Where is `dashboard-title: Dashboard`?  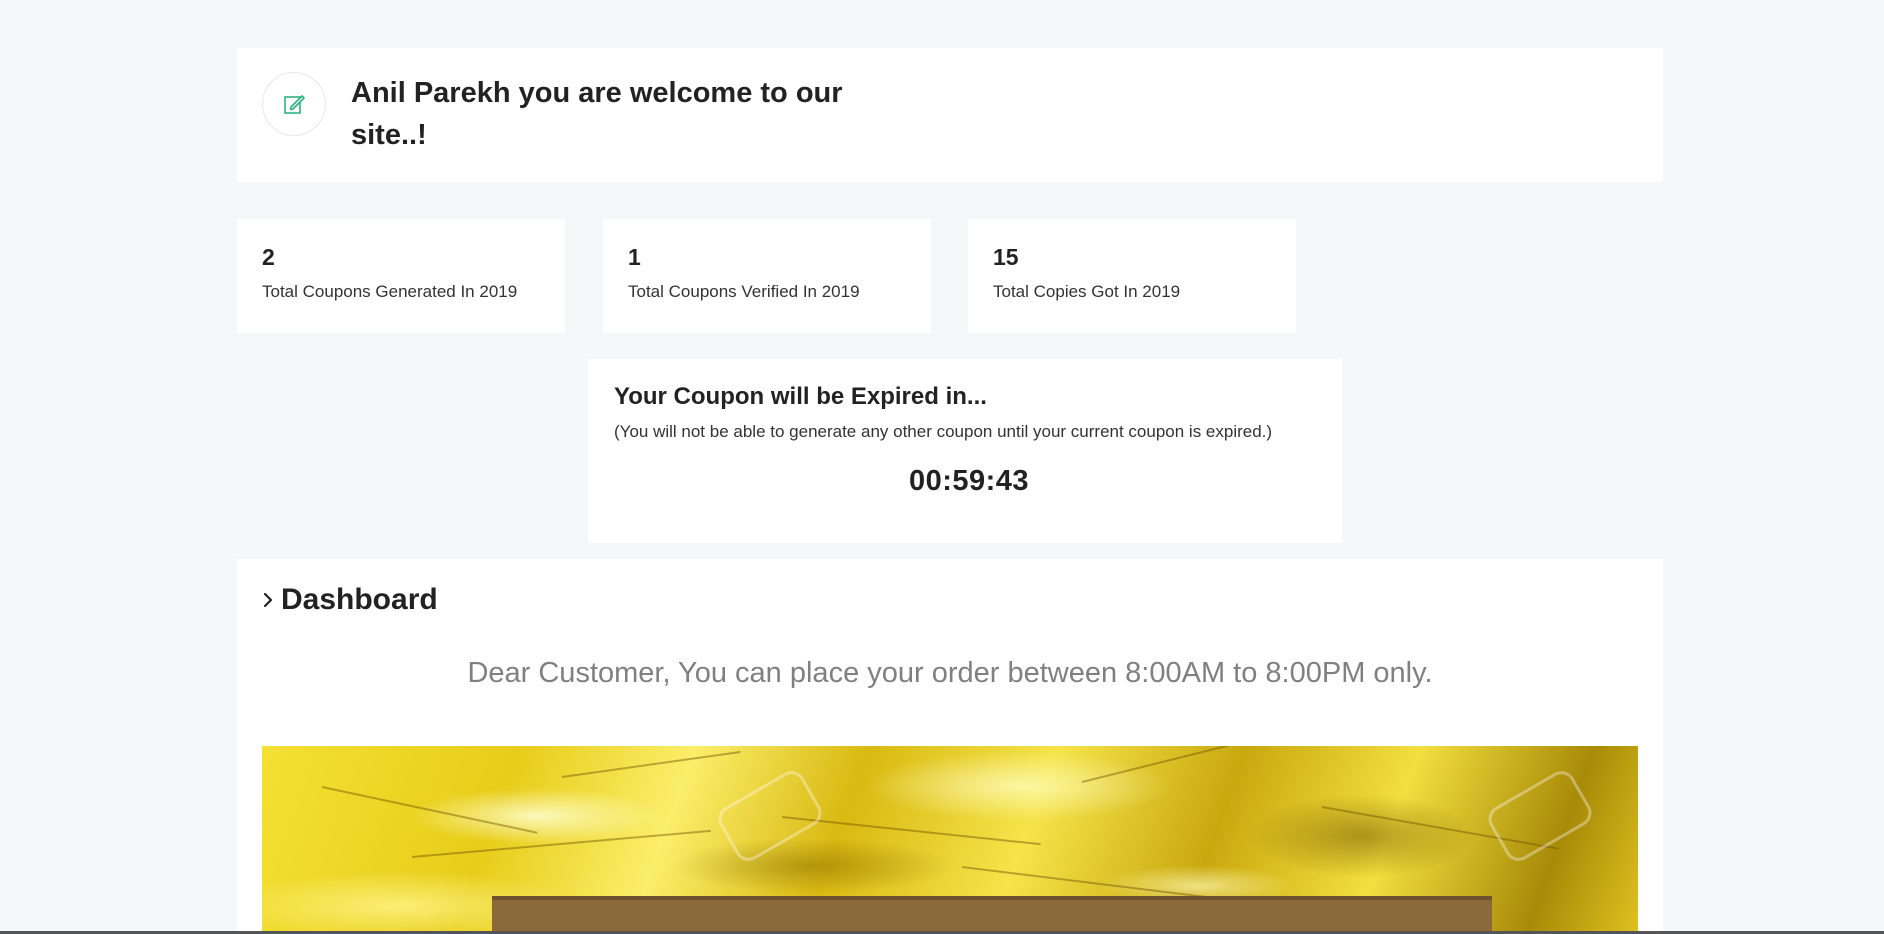 dashboard-title: Dashboard is located at coordinates (359, 599).